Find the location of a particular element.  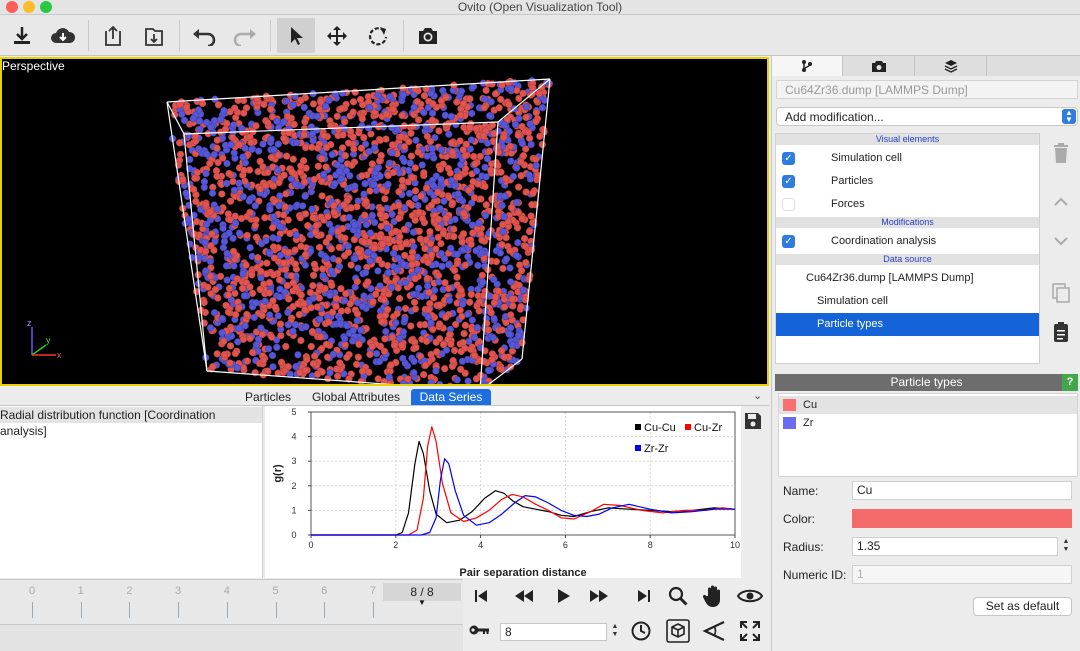

move-mode-button is located at coordinates (337, 35).